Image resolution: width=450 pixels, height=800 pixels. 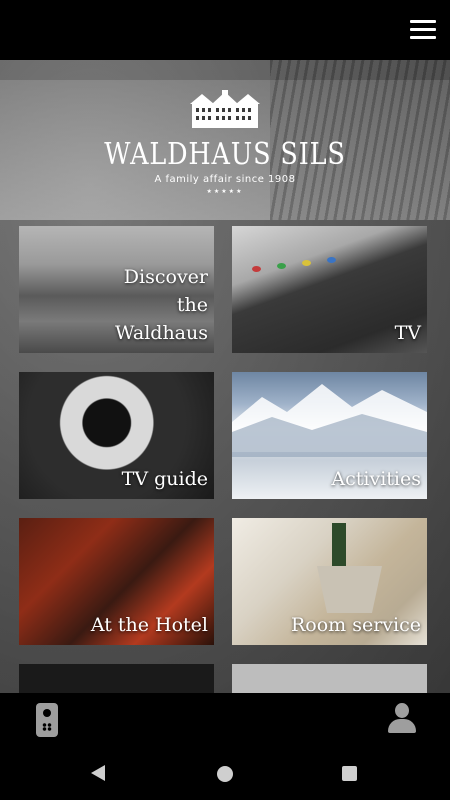 I want to click on remote-control-icon, so click(x=47, y=720).